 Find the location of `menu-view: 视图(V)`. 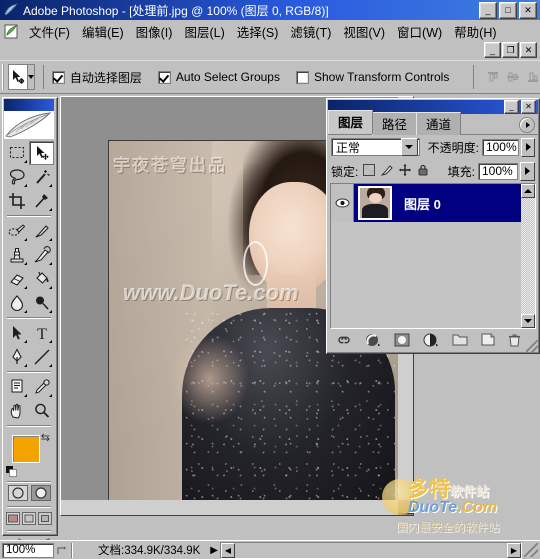

menu-view: 视图(V) is located at coordinates (364, 31).